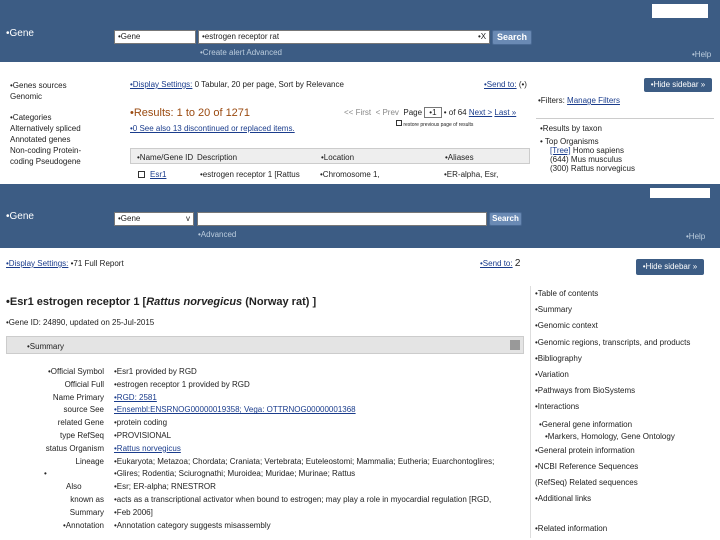 Image resolution: width=720 pixels, height=540 pixels. Describe the element at coordinates (624, 483) in the screenshot. I see `toc-item: (RefSeq) Related sequences` at that location.